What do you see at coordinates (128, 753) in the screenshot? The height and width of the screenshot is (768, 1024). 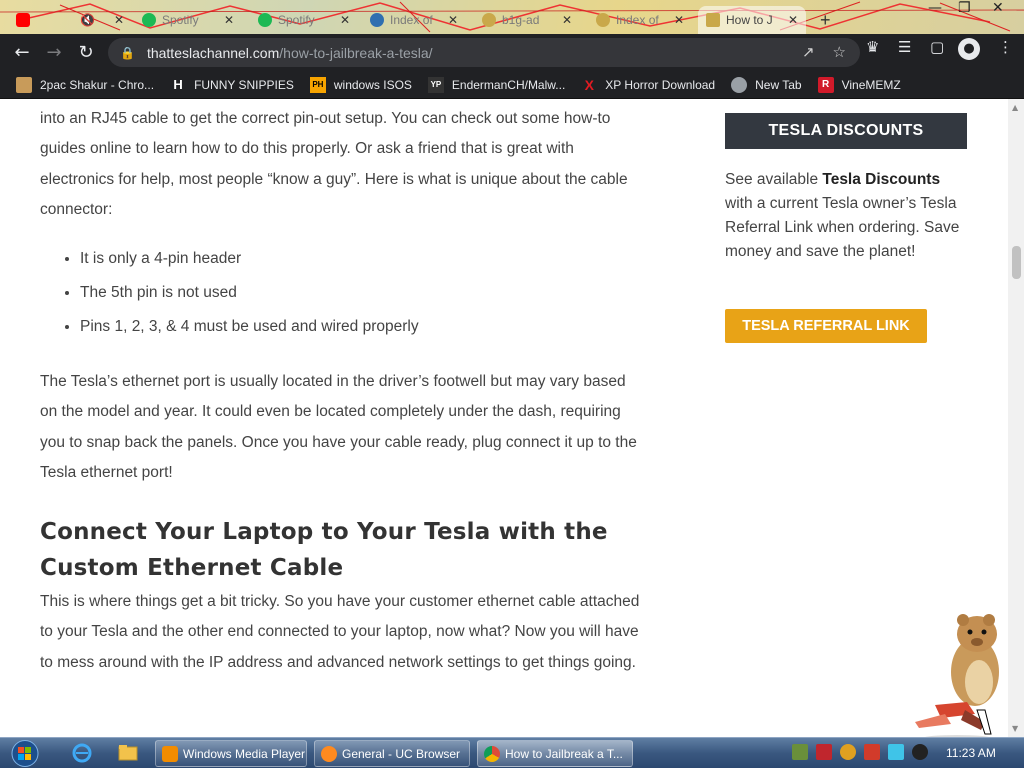 I see `file-explorer-icon` at bounding box center [128, 753].